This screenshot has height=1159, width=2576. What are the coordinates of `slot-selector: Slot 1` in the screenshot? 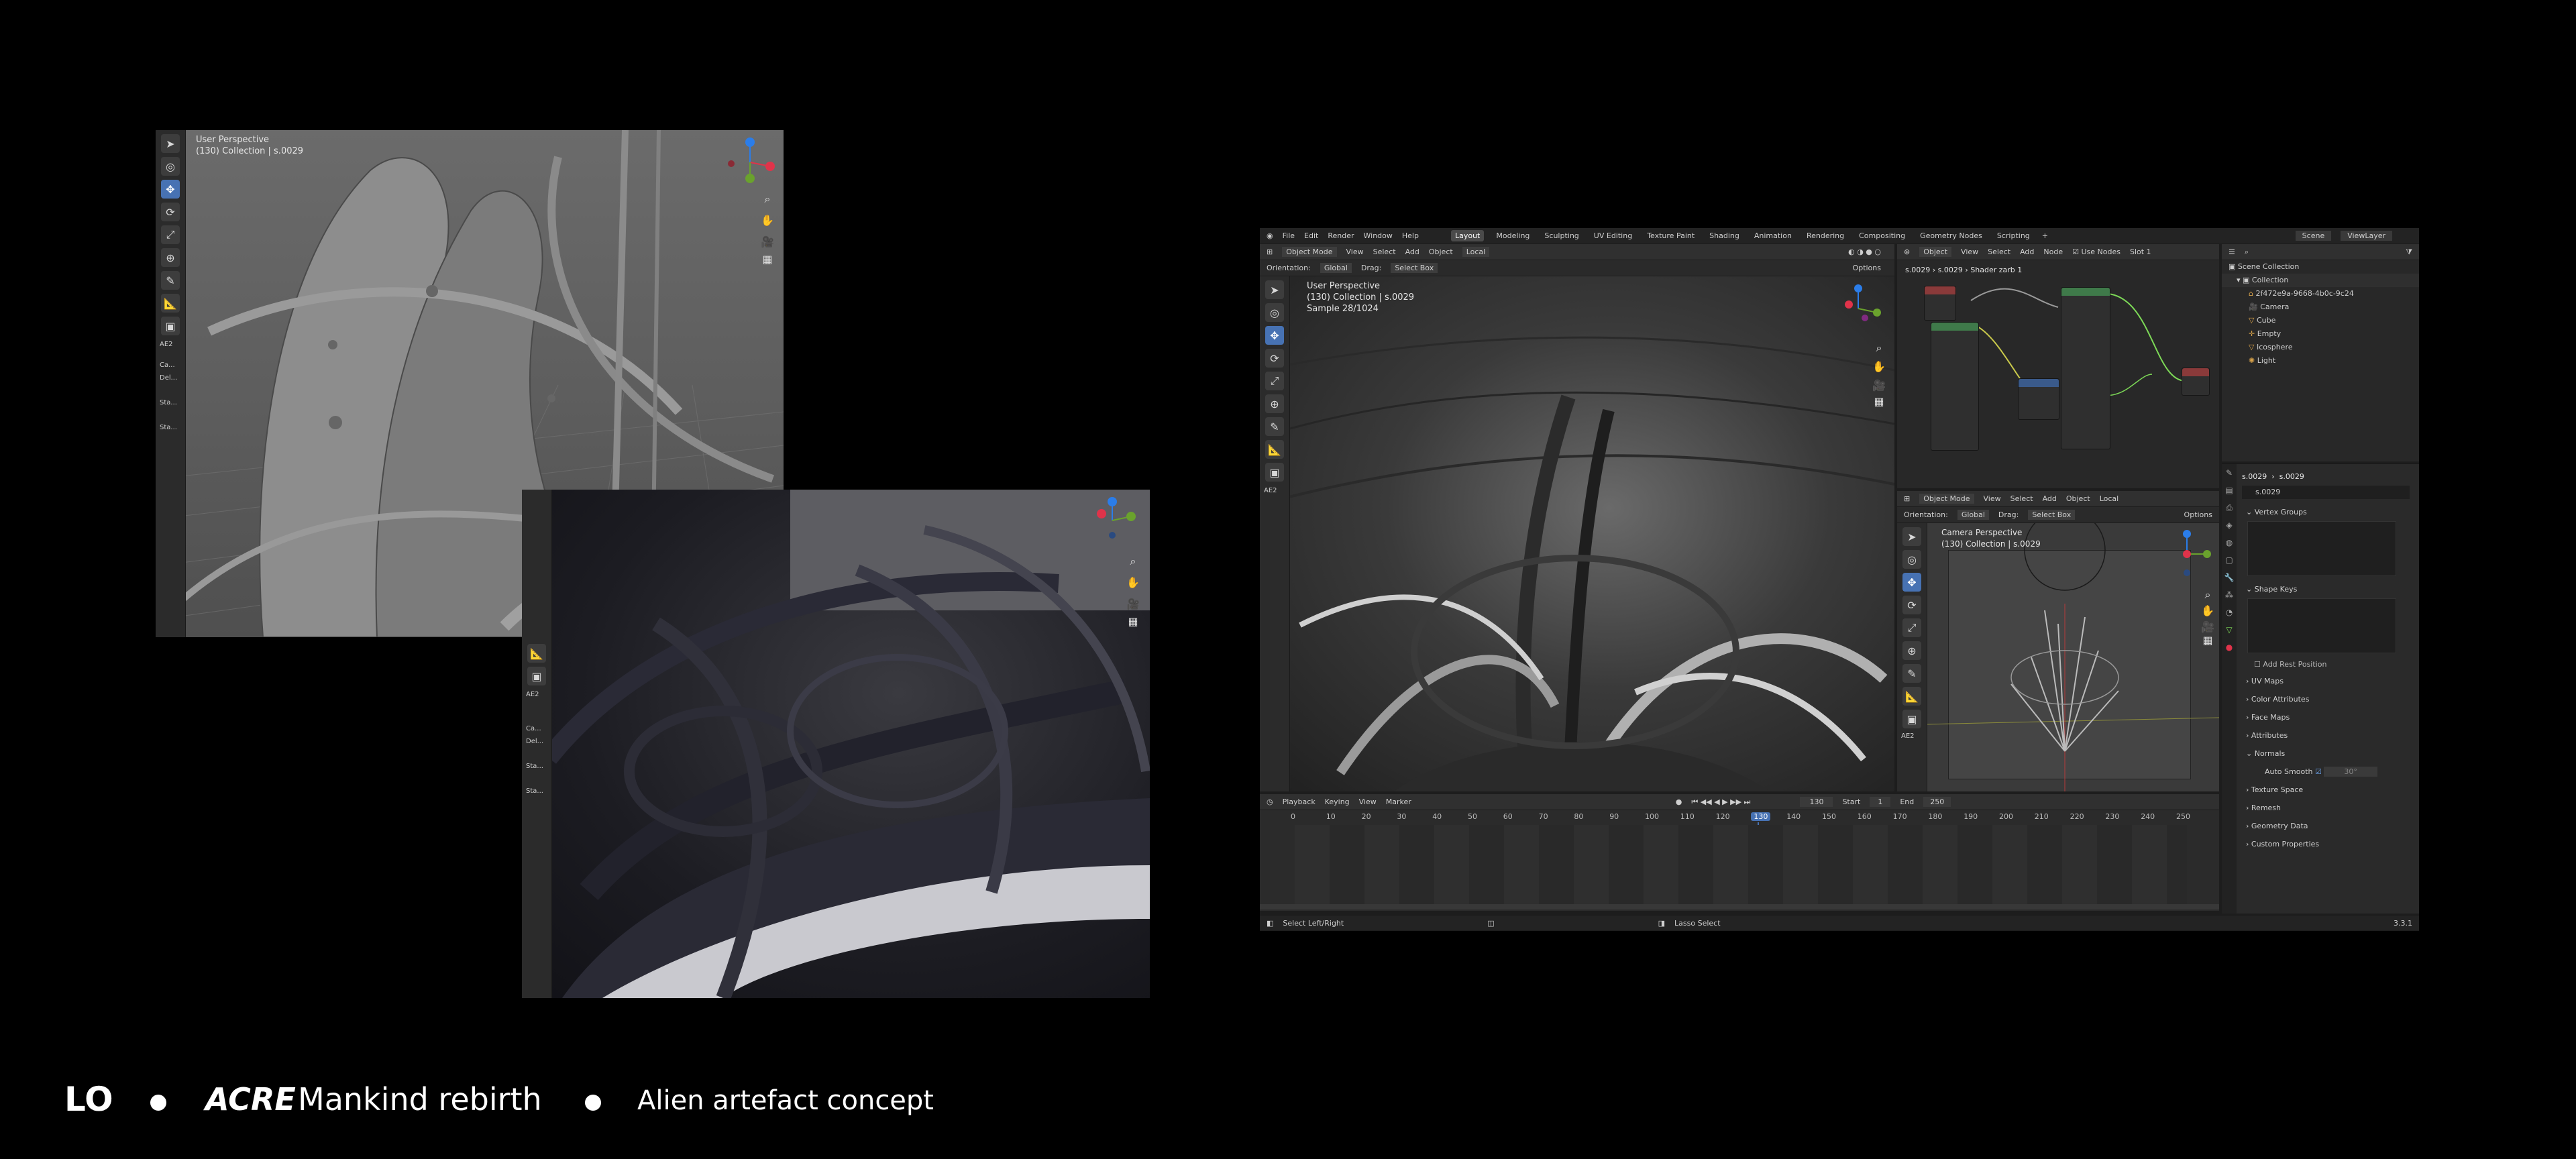 It's located at (2140, 251).